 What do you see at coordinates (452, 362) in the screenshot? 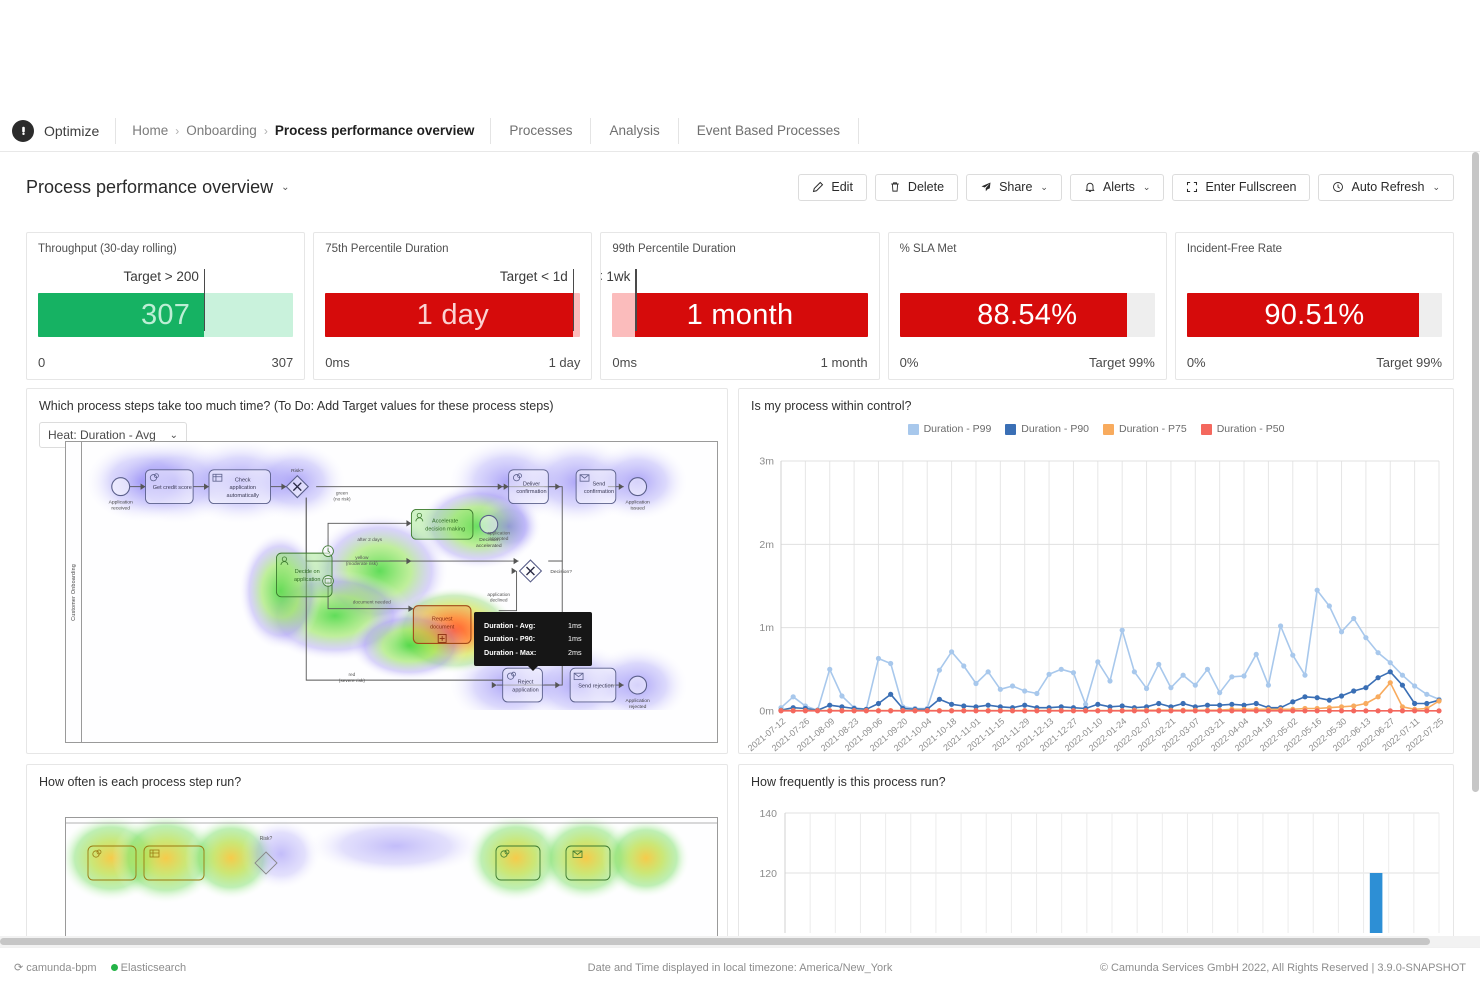
I see `kpi-axis: 0ms 1 day` at bounding box center [452, 362].